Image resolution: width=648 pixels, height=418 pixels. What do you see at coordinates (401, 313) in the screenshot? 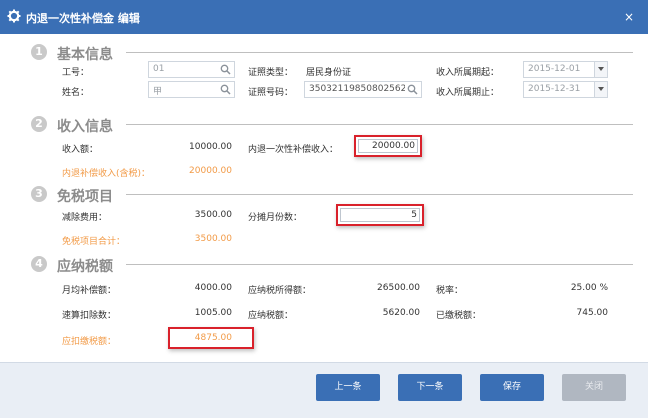
I see `payable-value: 5620.00` at bounding box center [401, 313].